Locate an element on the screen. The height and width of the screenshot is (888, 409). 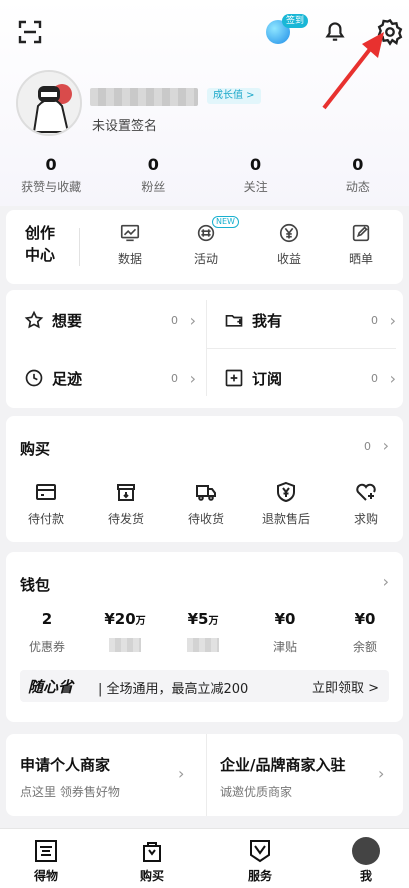
wallet-balance: ¥0 余额 is located at coordinates (365, 632).